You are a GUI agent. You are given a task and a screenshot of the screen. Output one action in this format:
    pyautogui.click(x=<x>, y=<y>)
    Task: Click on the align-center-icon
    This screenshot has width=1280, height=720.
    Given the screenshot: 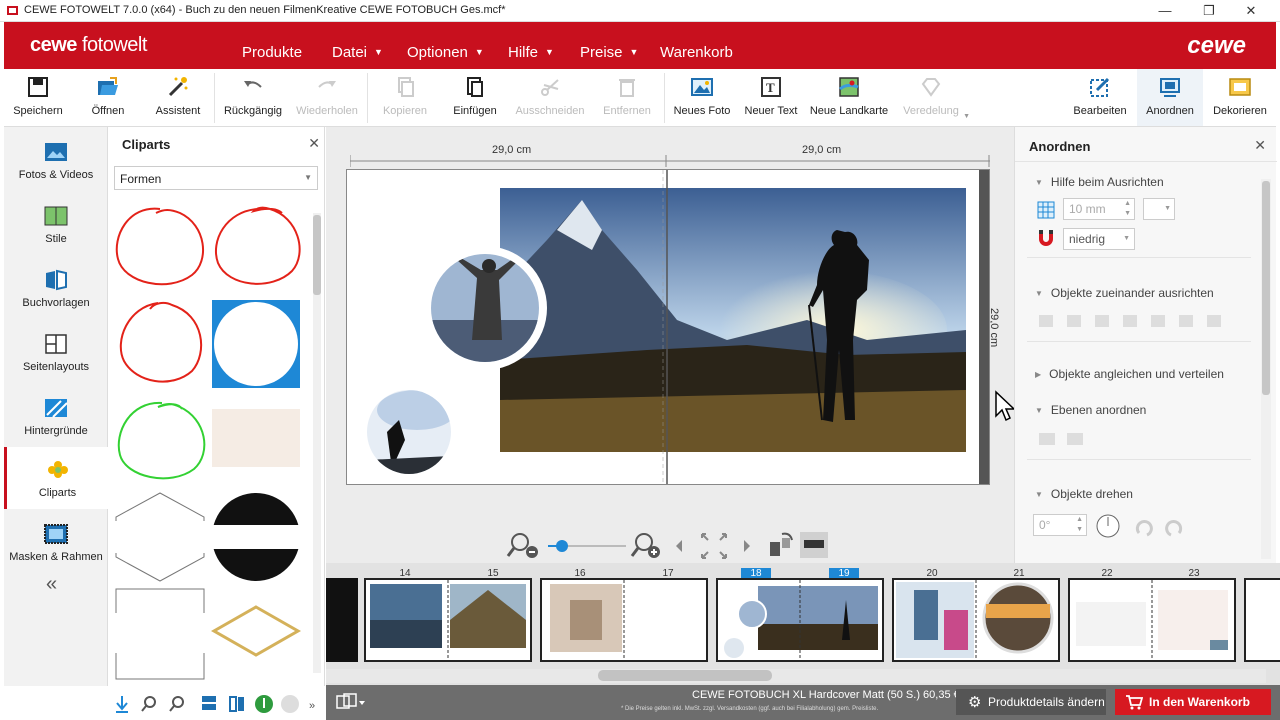 What is the action you would take?
    pyautogui.click(x=1074, y=321)
    